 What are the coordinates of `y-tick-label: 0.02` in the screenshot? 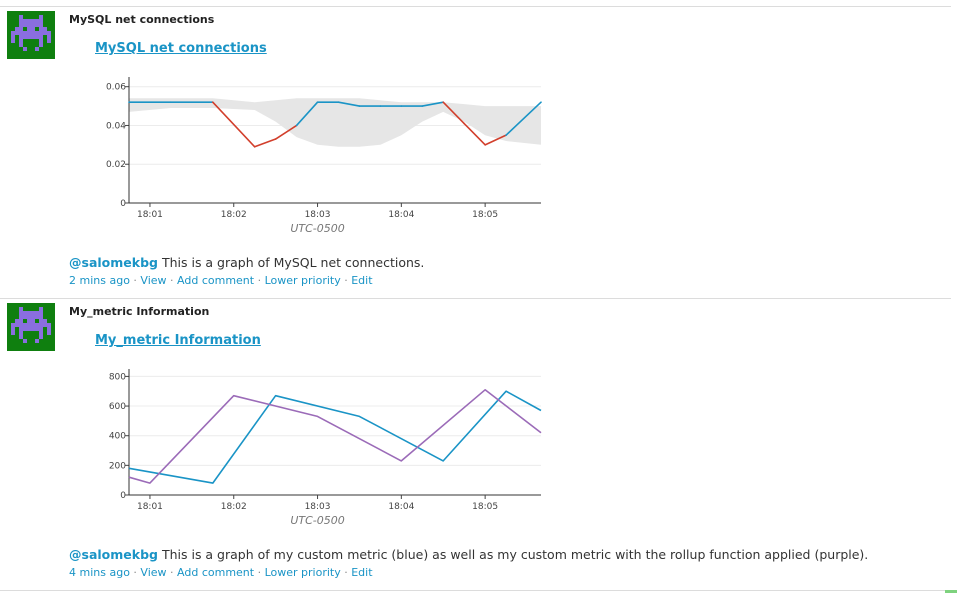 It's located at (116, 165).